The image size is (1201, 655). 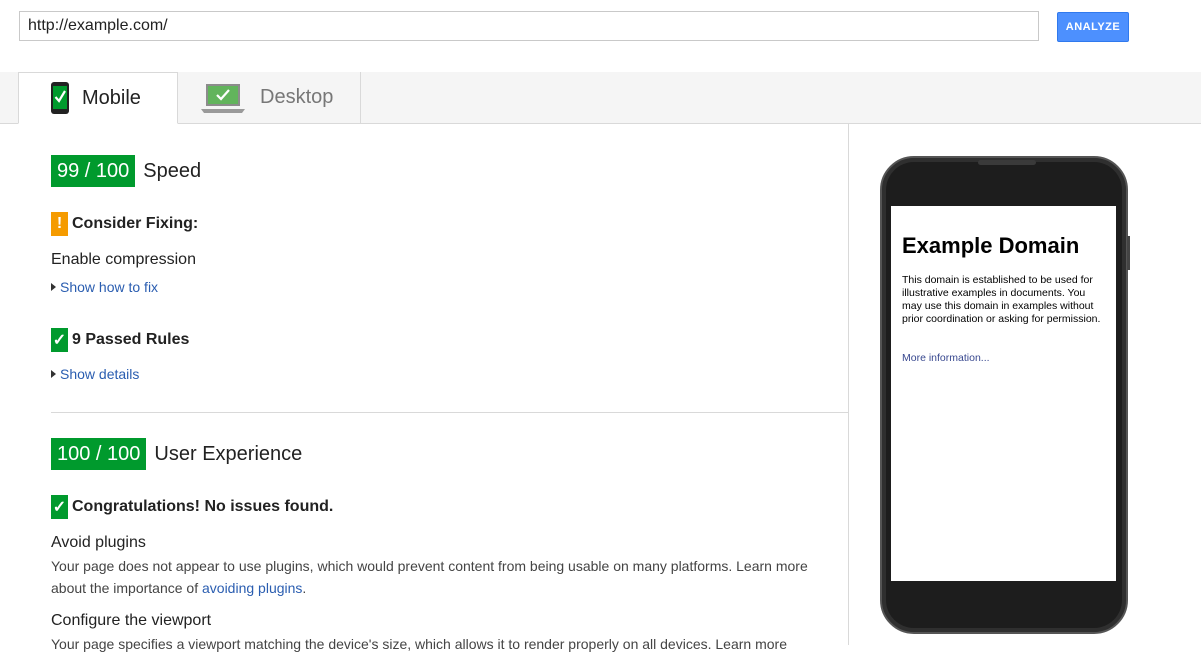 I want to click on rule-enable-compression: Enable compression, so click(x=123, y=259).